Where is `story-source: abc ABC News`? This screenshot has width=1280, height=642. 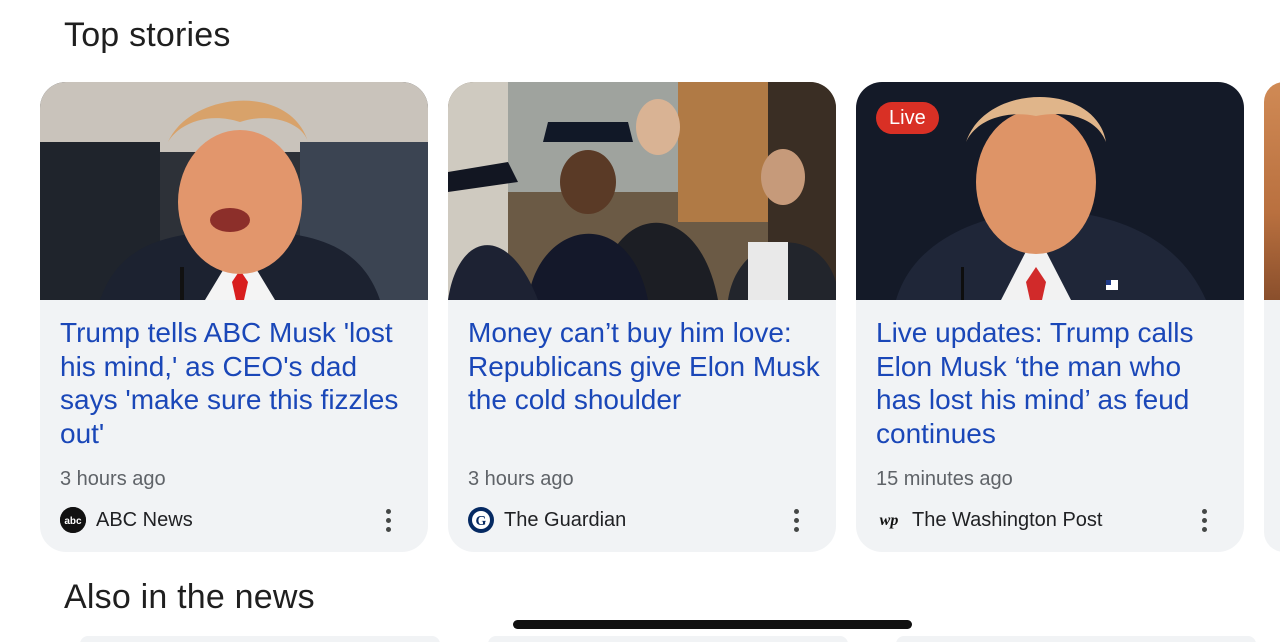 story-source: abc ABC News is located at coordinates (236, 520).